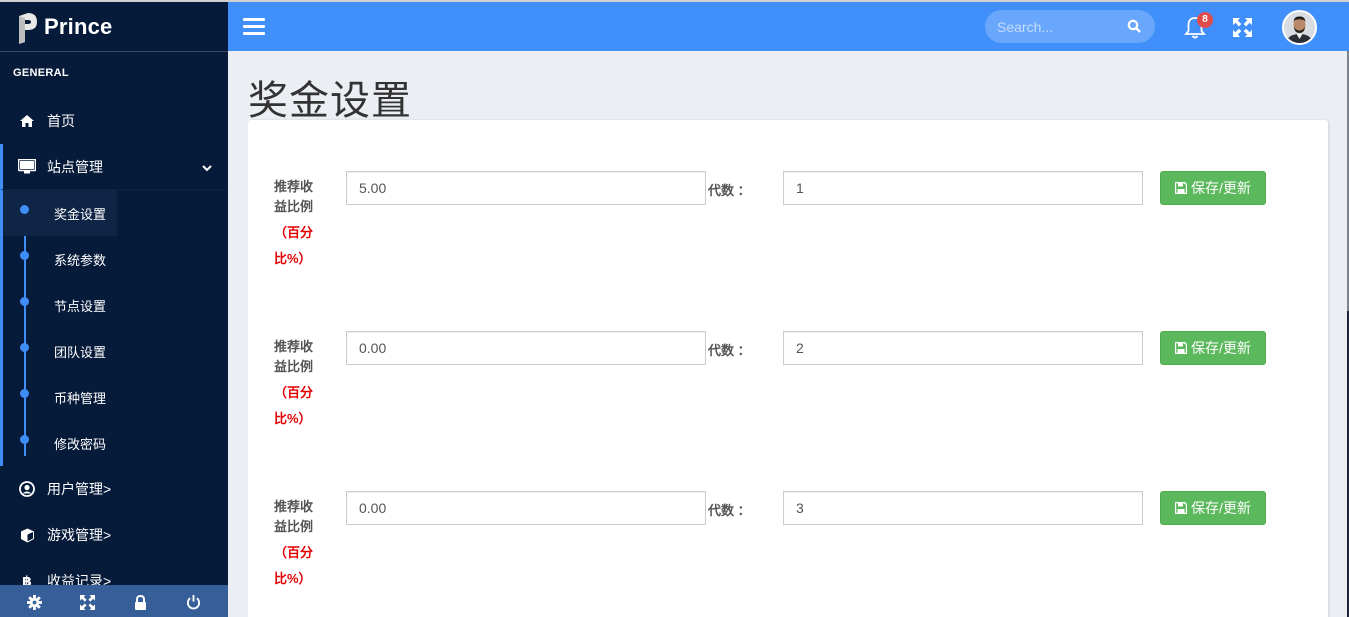 This screenshot has height=617, width=1349. I want to click on user-avatar, so click(1299, 27).